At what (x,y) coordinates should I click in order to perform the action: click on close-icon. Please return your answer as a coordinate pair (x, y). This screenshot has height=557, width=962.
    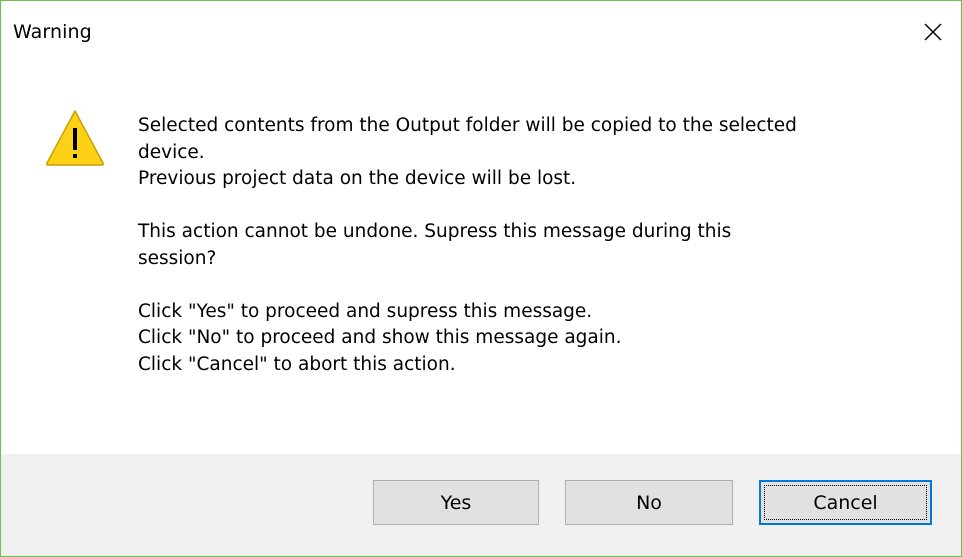
    Looking at the image, I should click on (933, 32).